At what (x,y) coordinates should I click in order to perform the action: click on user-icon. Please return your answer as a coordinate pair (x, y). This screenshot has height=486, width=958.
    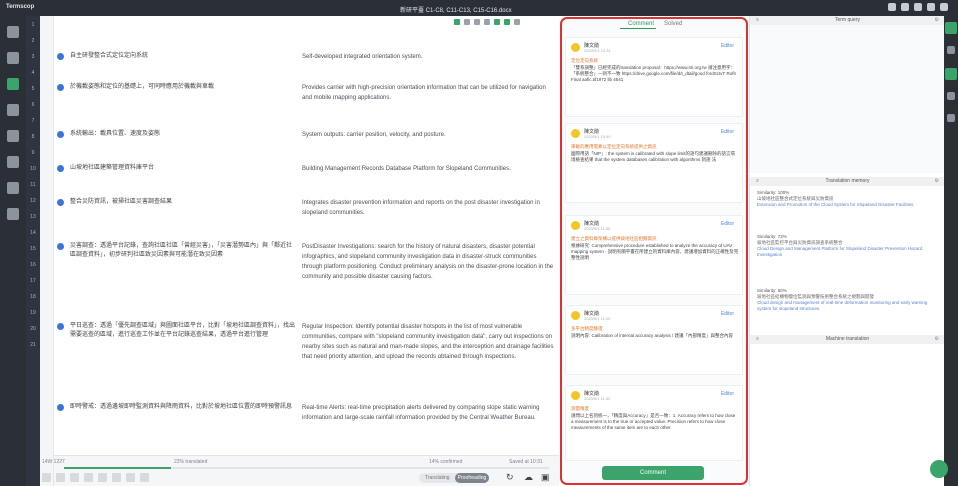
    Looking at the image, I should click on (944, 7).